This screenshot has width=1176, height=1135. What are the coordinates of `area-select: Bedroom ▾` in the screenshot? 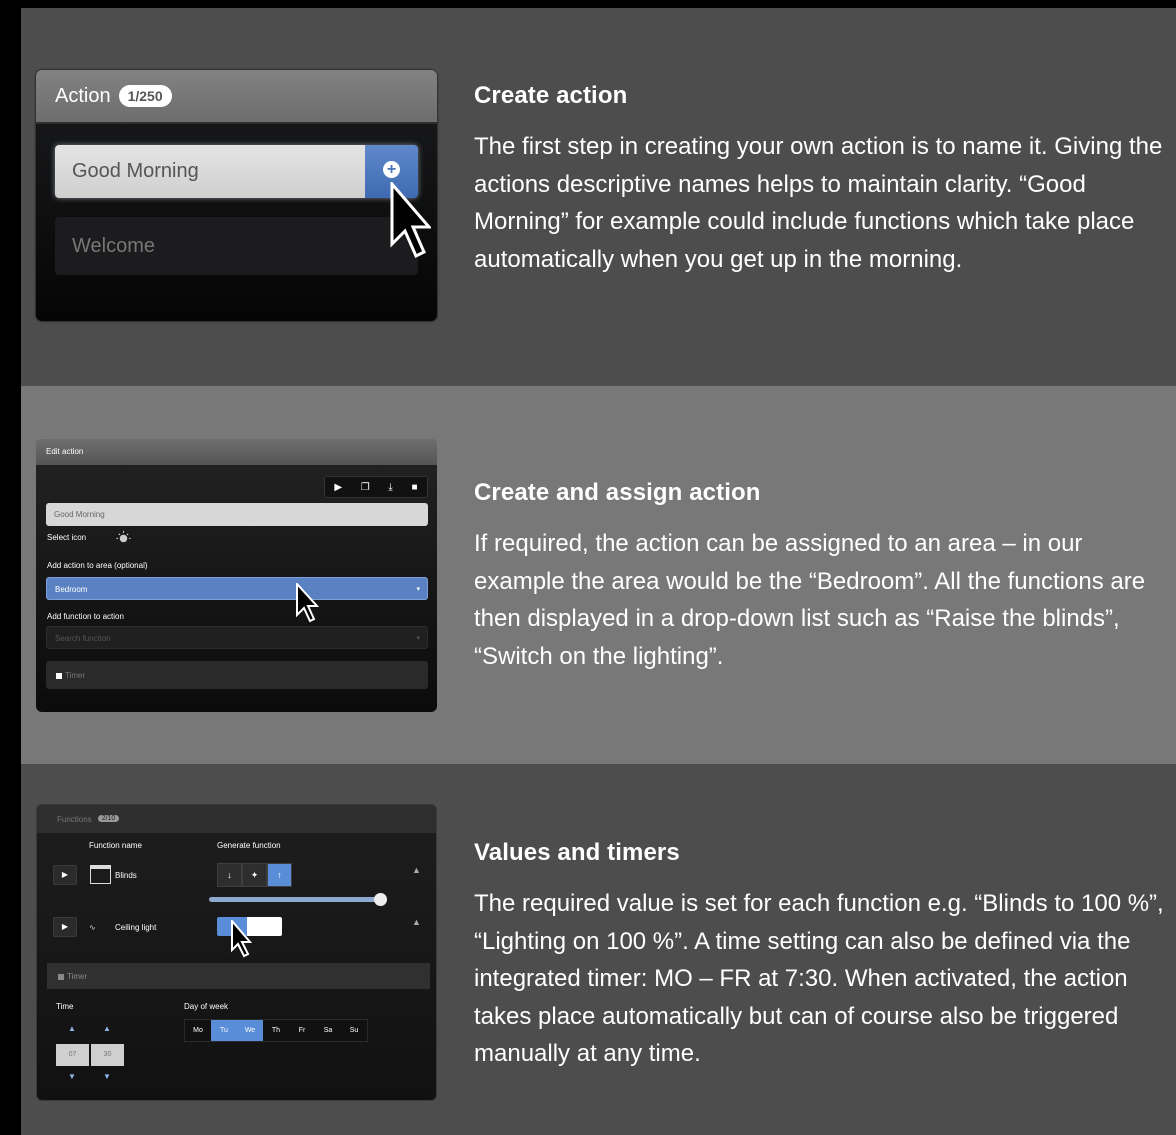 It's located at (237, 588).